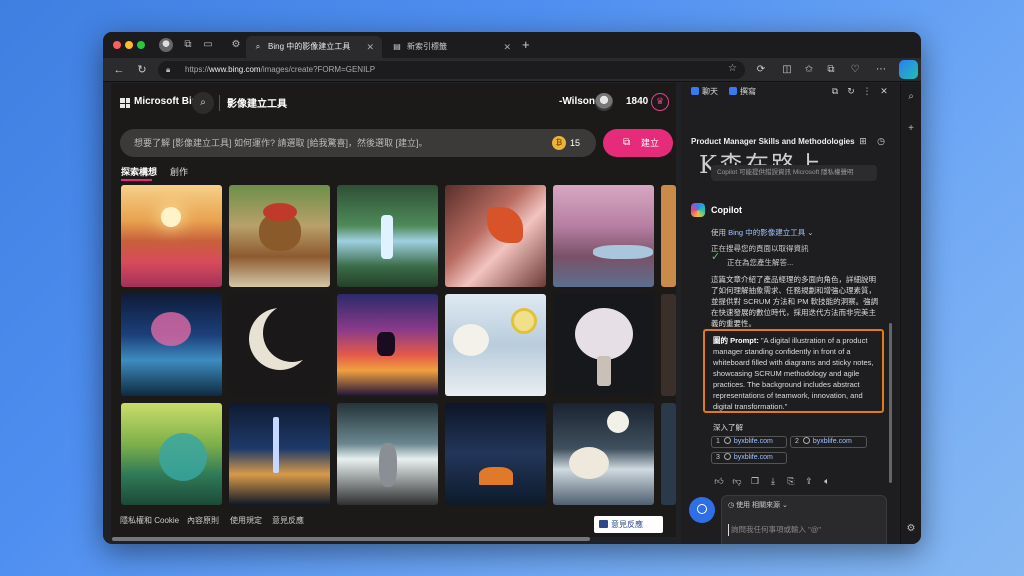 The height and width of the screenshot is (576, 1024). I want to click on user-avatar, so click(604, 102).